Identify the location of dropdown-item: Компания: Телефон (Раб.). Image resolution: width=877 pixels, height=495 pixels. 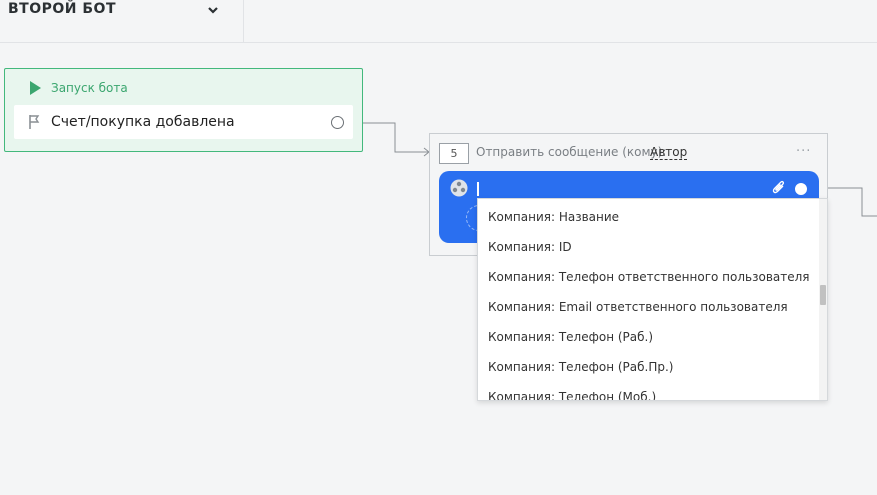
(570, 337).